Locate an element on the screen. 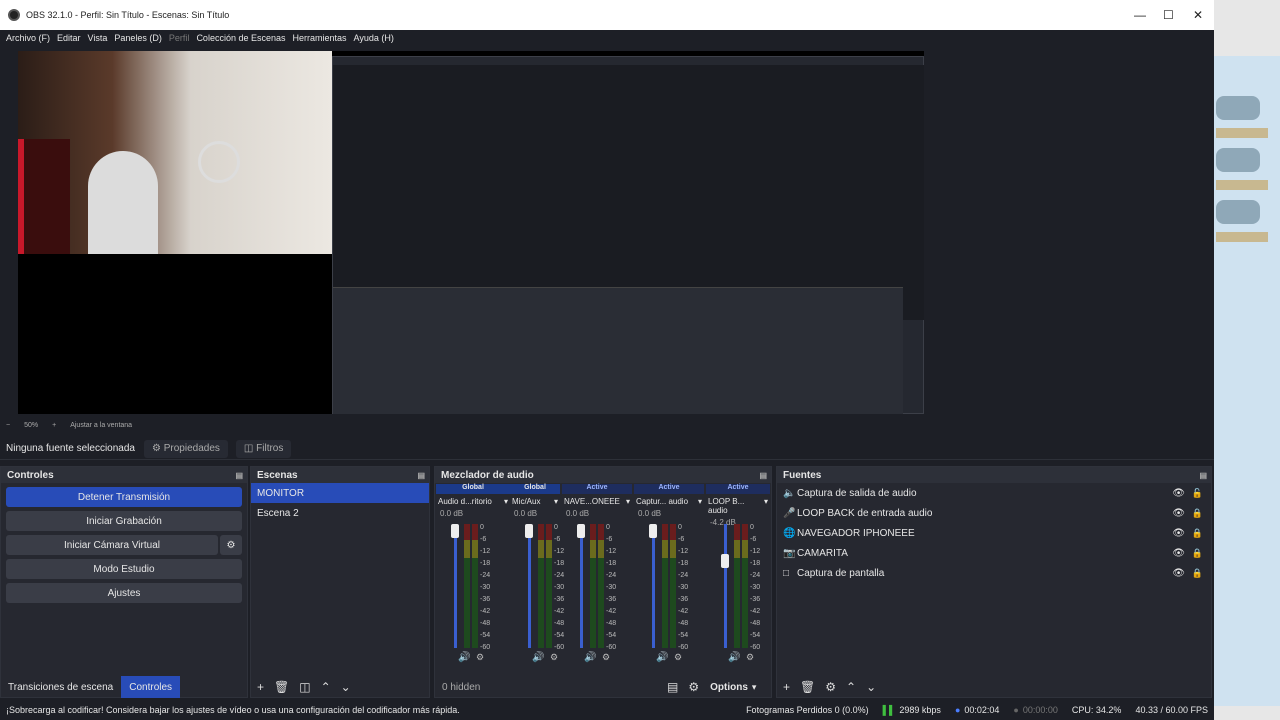 The image size is (1280, 720). filter-icon: ◫ is located at coordinates (304, 687).